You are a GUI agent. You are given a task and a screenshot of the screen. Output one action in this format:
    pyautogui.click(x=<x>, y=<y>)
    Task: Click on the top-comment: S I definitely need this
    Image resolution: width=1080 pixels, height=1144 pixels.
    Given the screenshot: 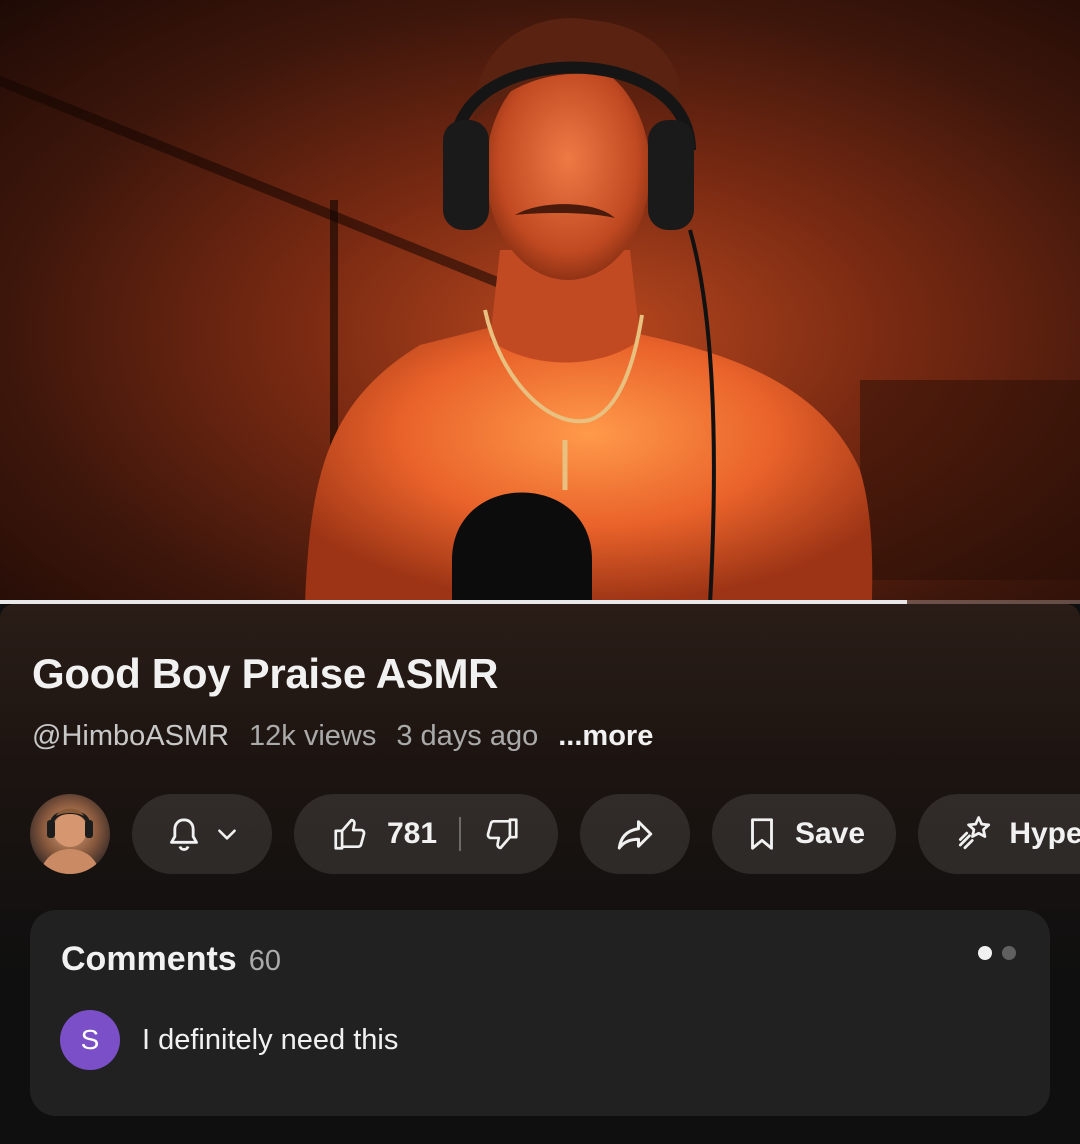 What is the action you would take?
    pyautogui.click(x=229, y=1040)
    